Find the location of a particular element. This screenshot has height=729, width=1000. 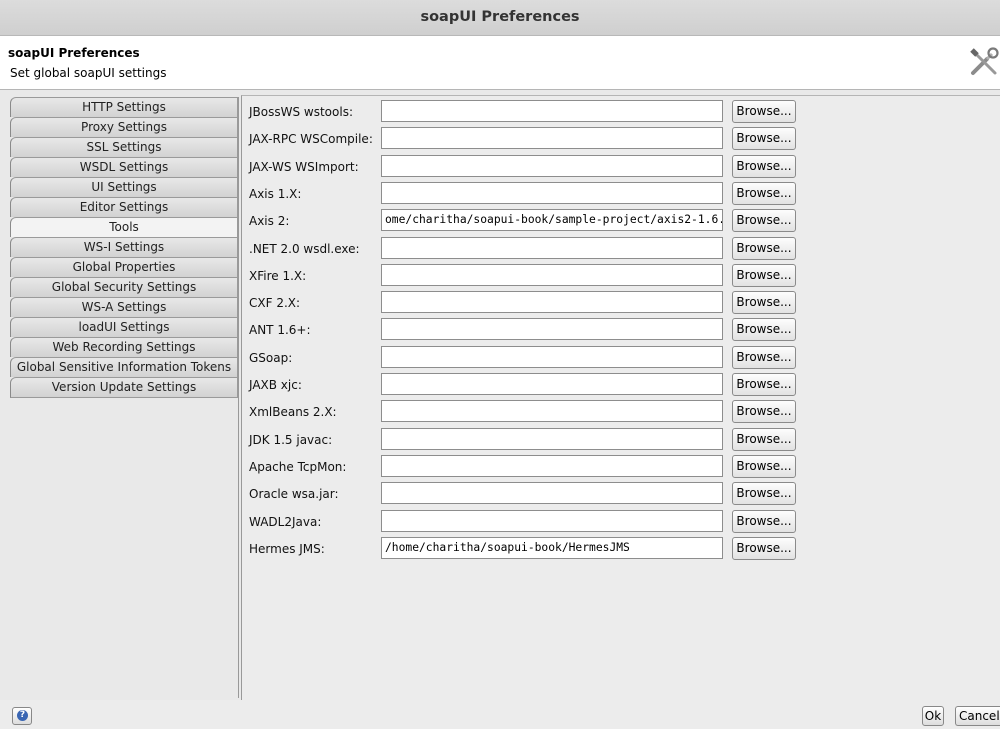

tab-web-recording-settings: Web Recording Settings is located at coordinates (124, 347).